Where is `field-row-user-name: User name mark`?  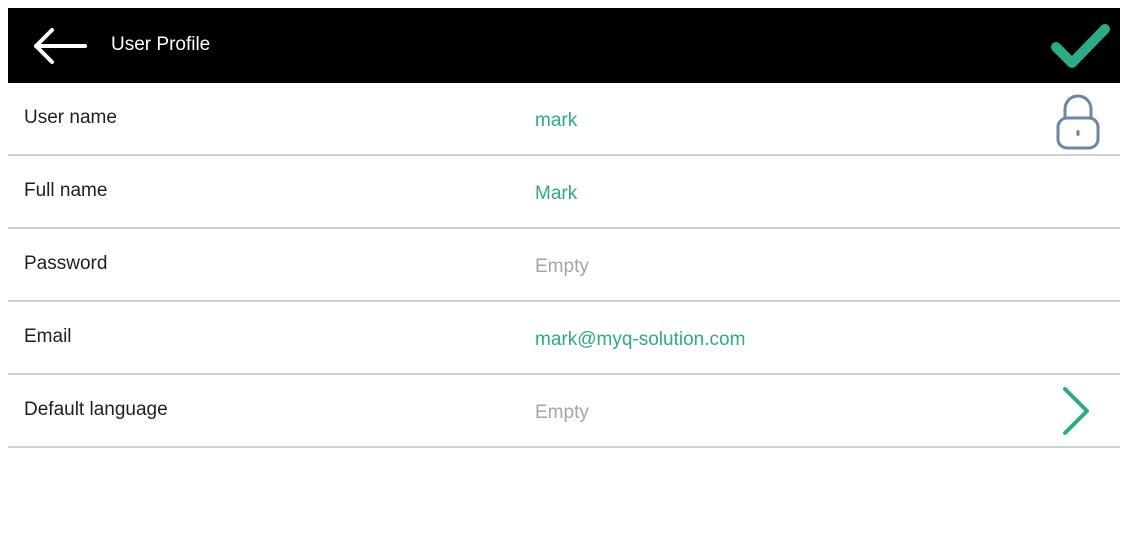 field-row-user-name: User name mark is located at coordinates (564, 119).